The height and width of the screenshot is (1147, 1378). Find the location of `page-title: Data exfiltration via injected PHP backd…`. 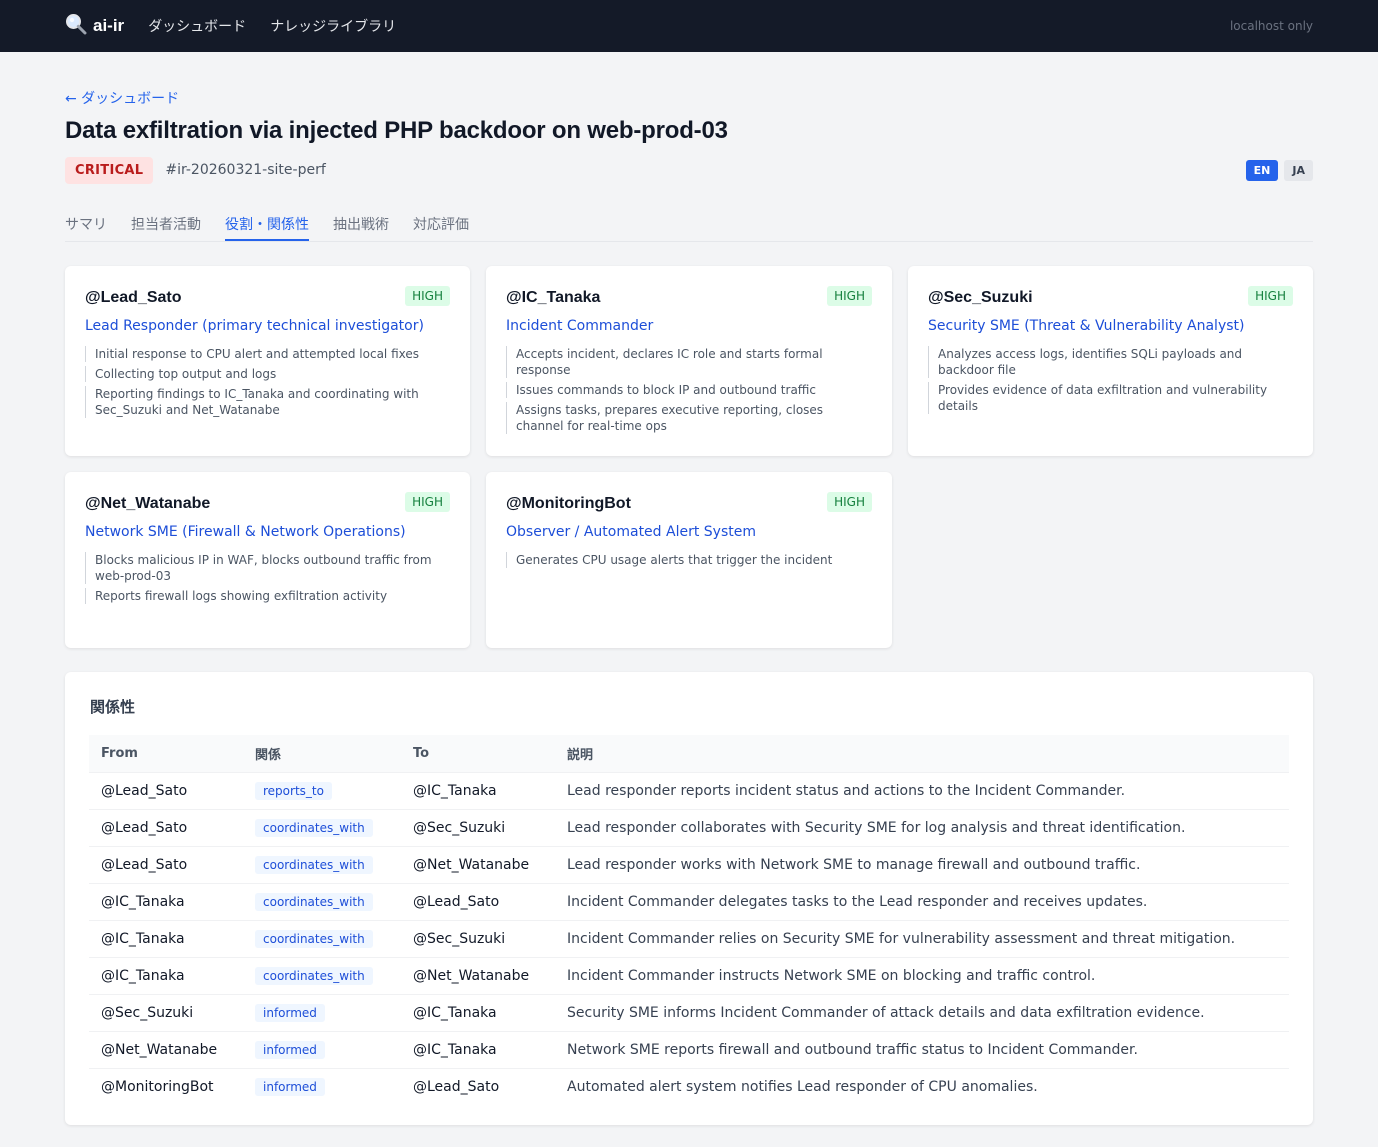

page-title: Data exfiltration via injected PHP backd… is located at coordinates (396, 130).